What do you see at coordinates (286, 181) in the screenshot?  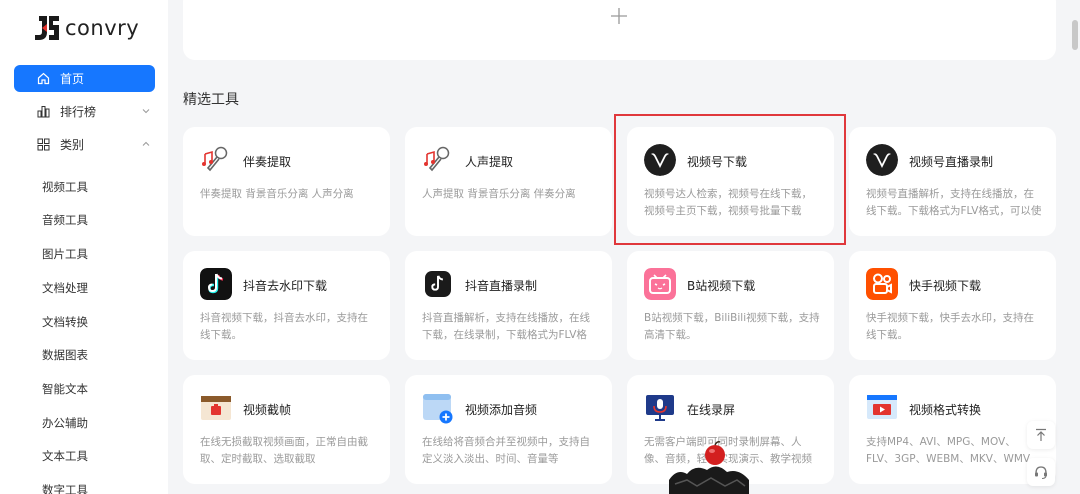 I see `tool-card-accompaniment: 伴奏提取 伴奏提取 背景音乐分离 人声分离` at bounding box center [286, 181].